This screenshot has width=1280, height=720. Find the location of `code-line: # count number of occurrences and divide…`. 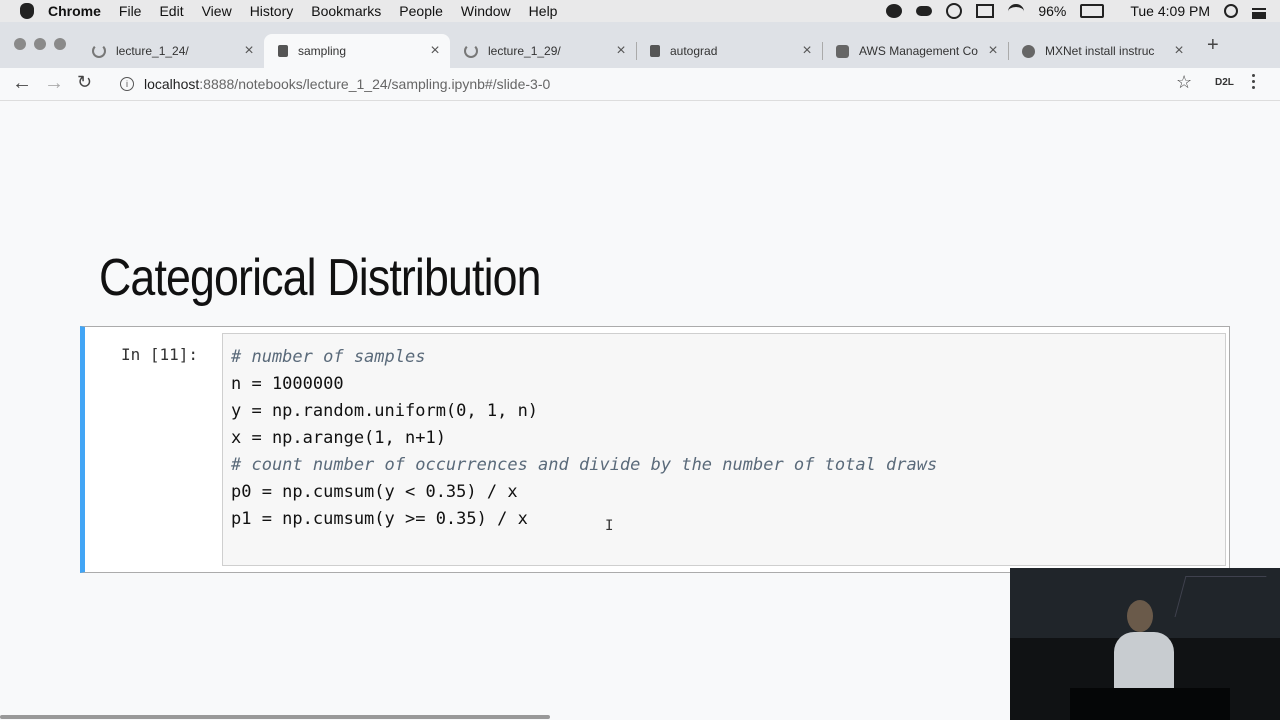

code-line: # count number of occurrences and divide… is located at coordinates (584, 465).